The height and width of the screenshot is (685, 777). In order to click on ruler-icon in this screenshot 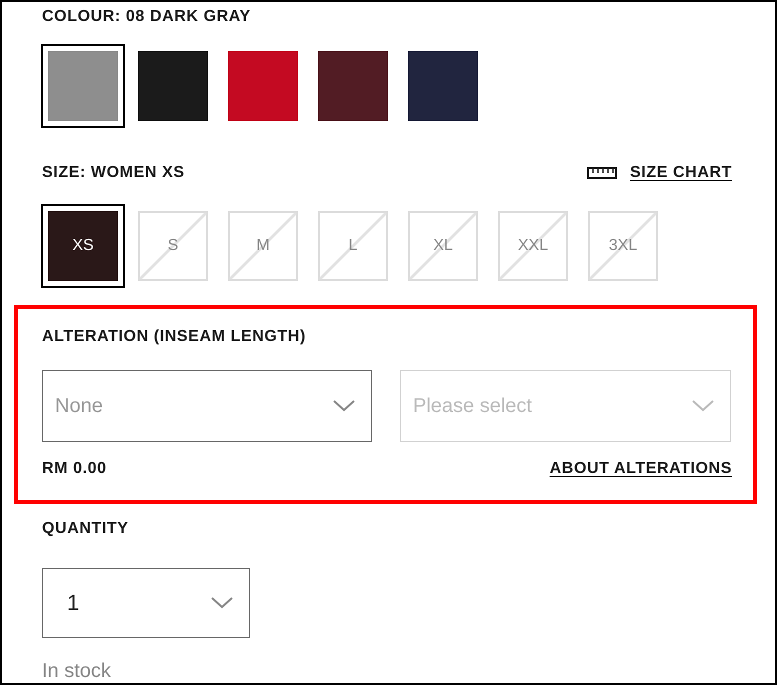, I will do `click(602, 173)`.